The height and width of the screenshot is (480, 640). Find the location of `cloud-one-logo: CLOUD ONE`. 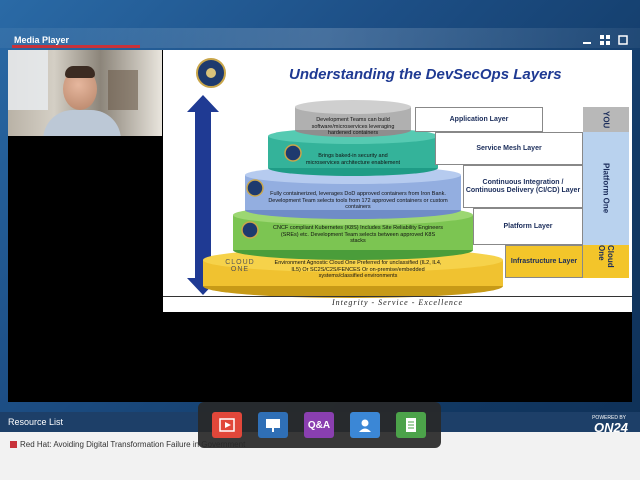

cloud-one-logo: CLOUD ONE is located at coordinates (240, 266).